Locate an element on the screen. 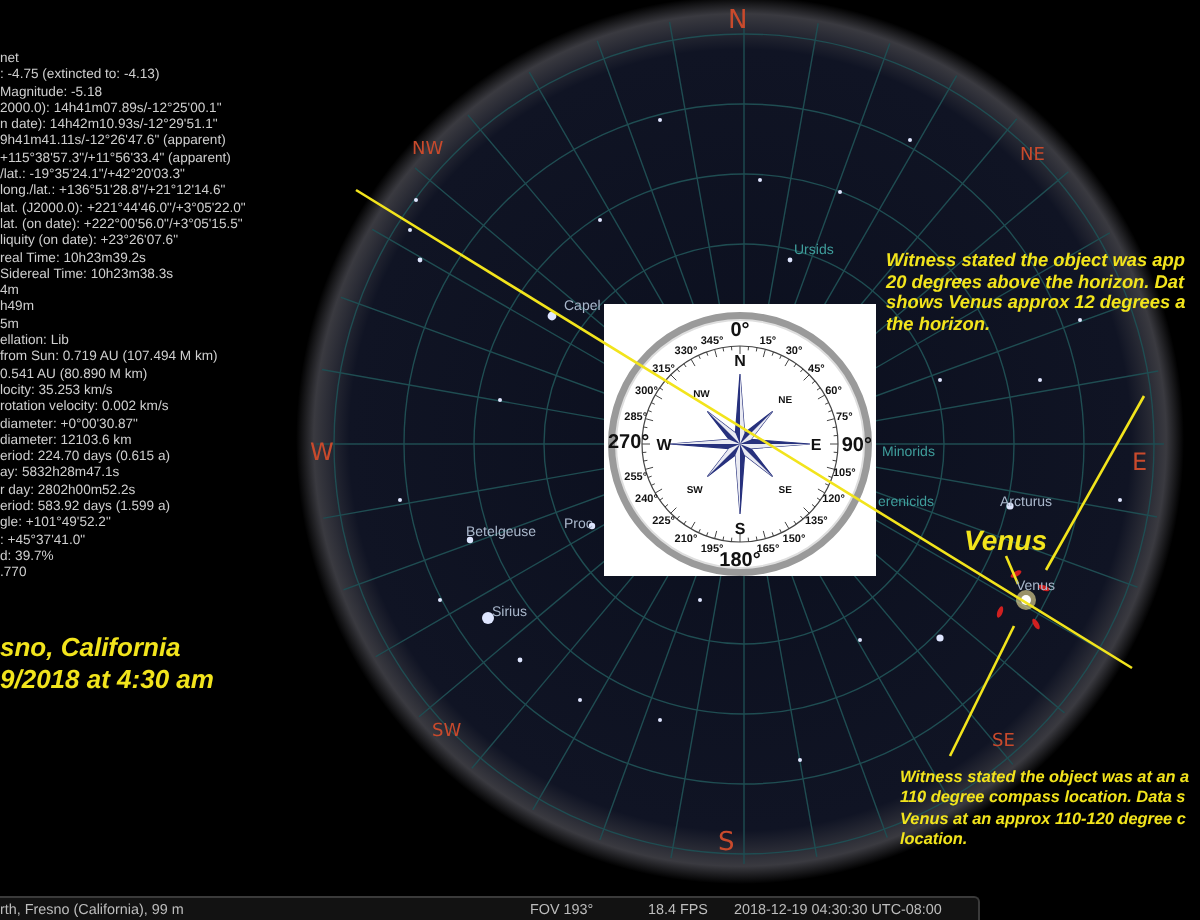  cardinal-label: NW is located at coordinates (428, 151).